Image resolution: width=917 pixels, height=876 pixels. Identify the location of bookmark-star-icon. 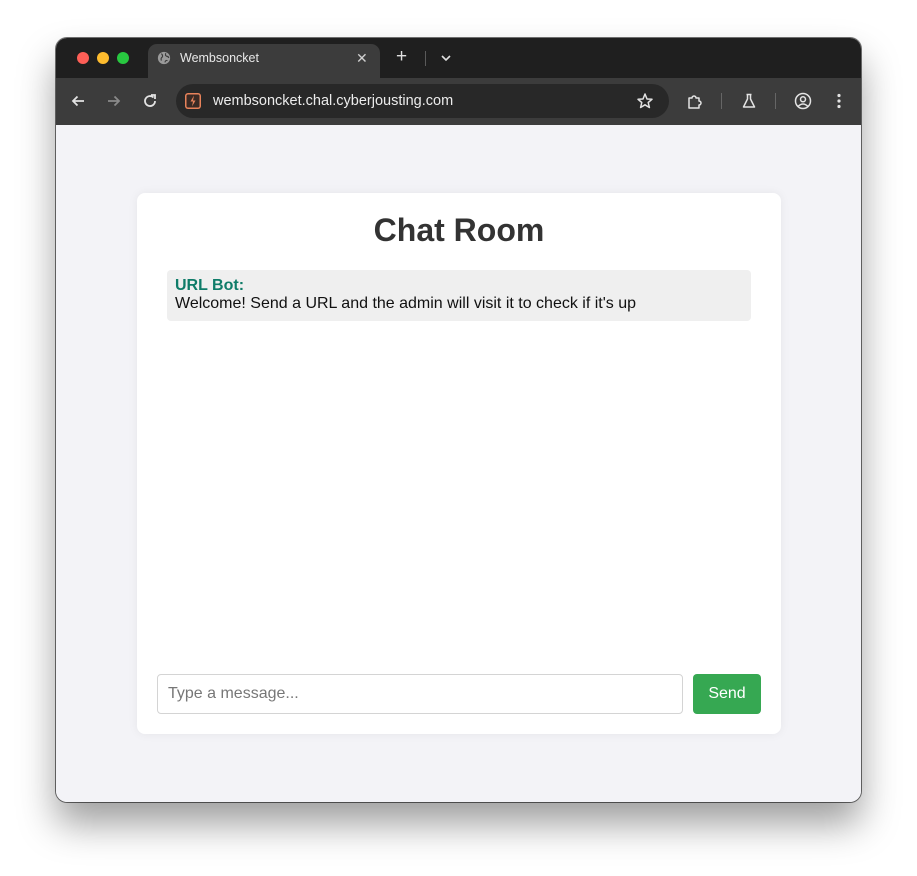
(645, 101).